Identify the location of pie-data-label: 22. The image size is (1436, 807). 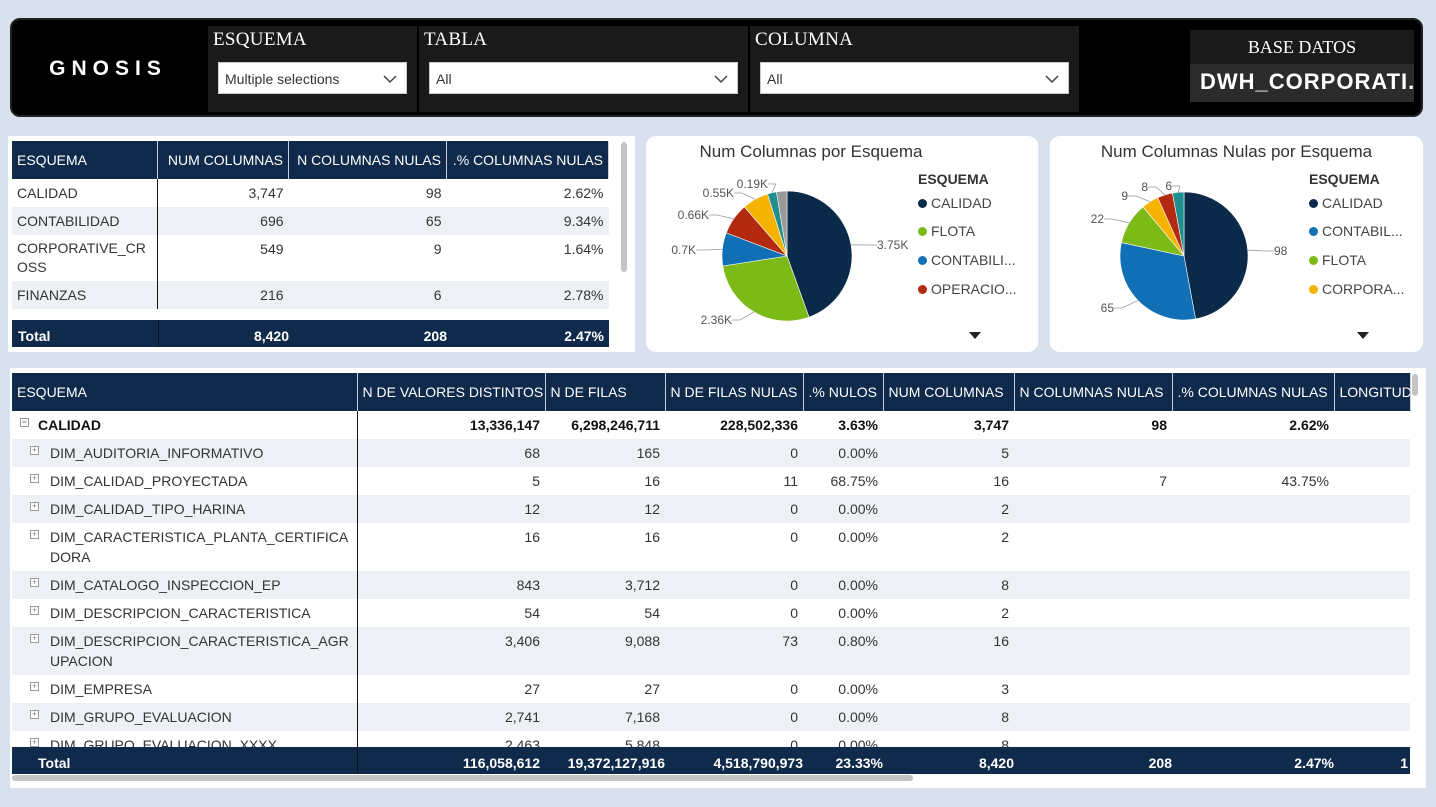
(1098, 219).